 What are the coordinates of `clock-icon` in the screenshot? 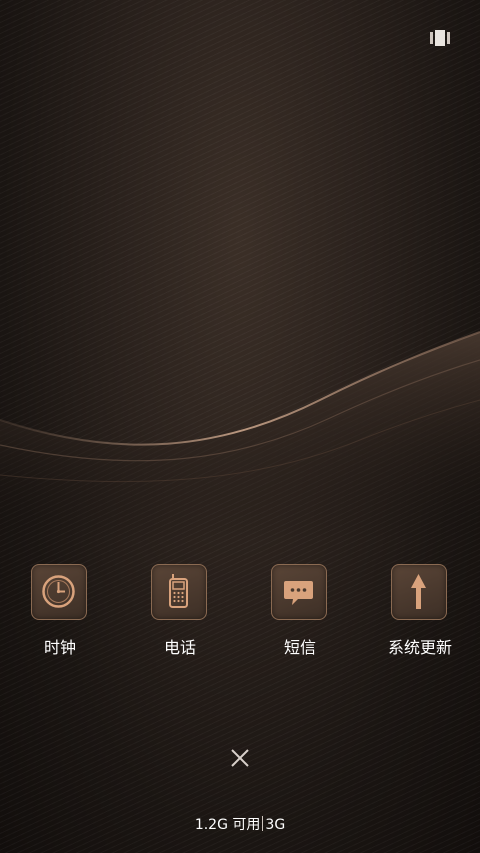 It's located at (58, 591).